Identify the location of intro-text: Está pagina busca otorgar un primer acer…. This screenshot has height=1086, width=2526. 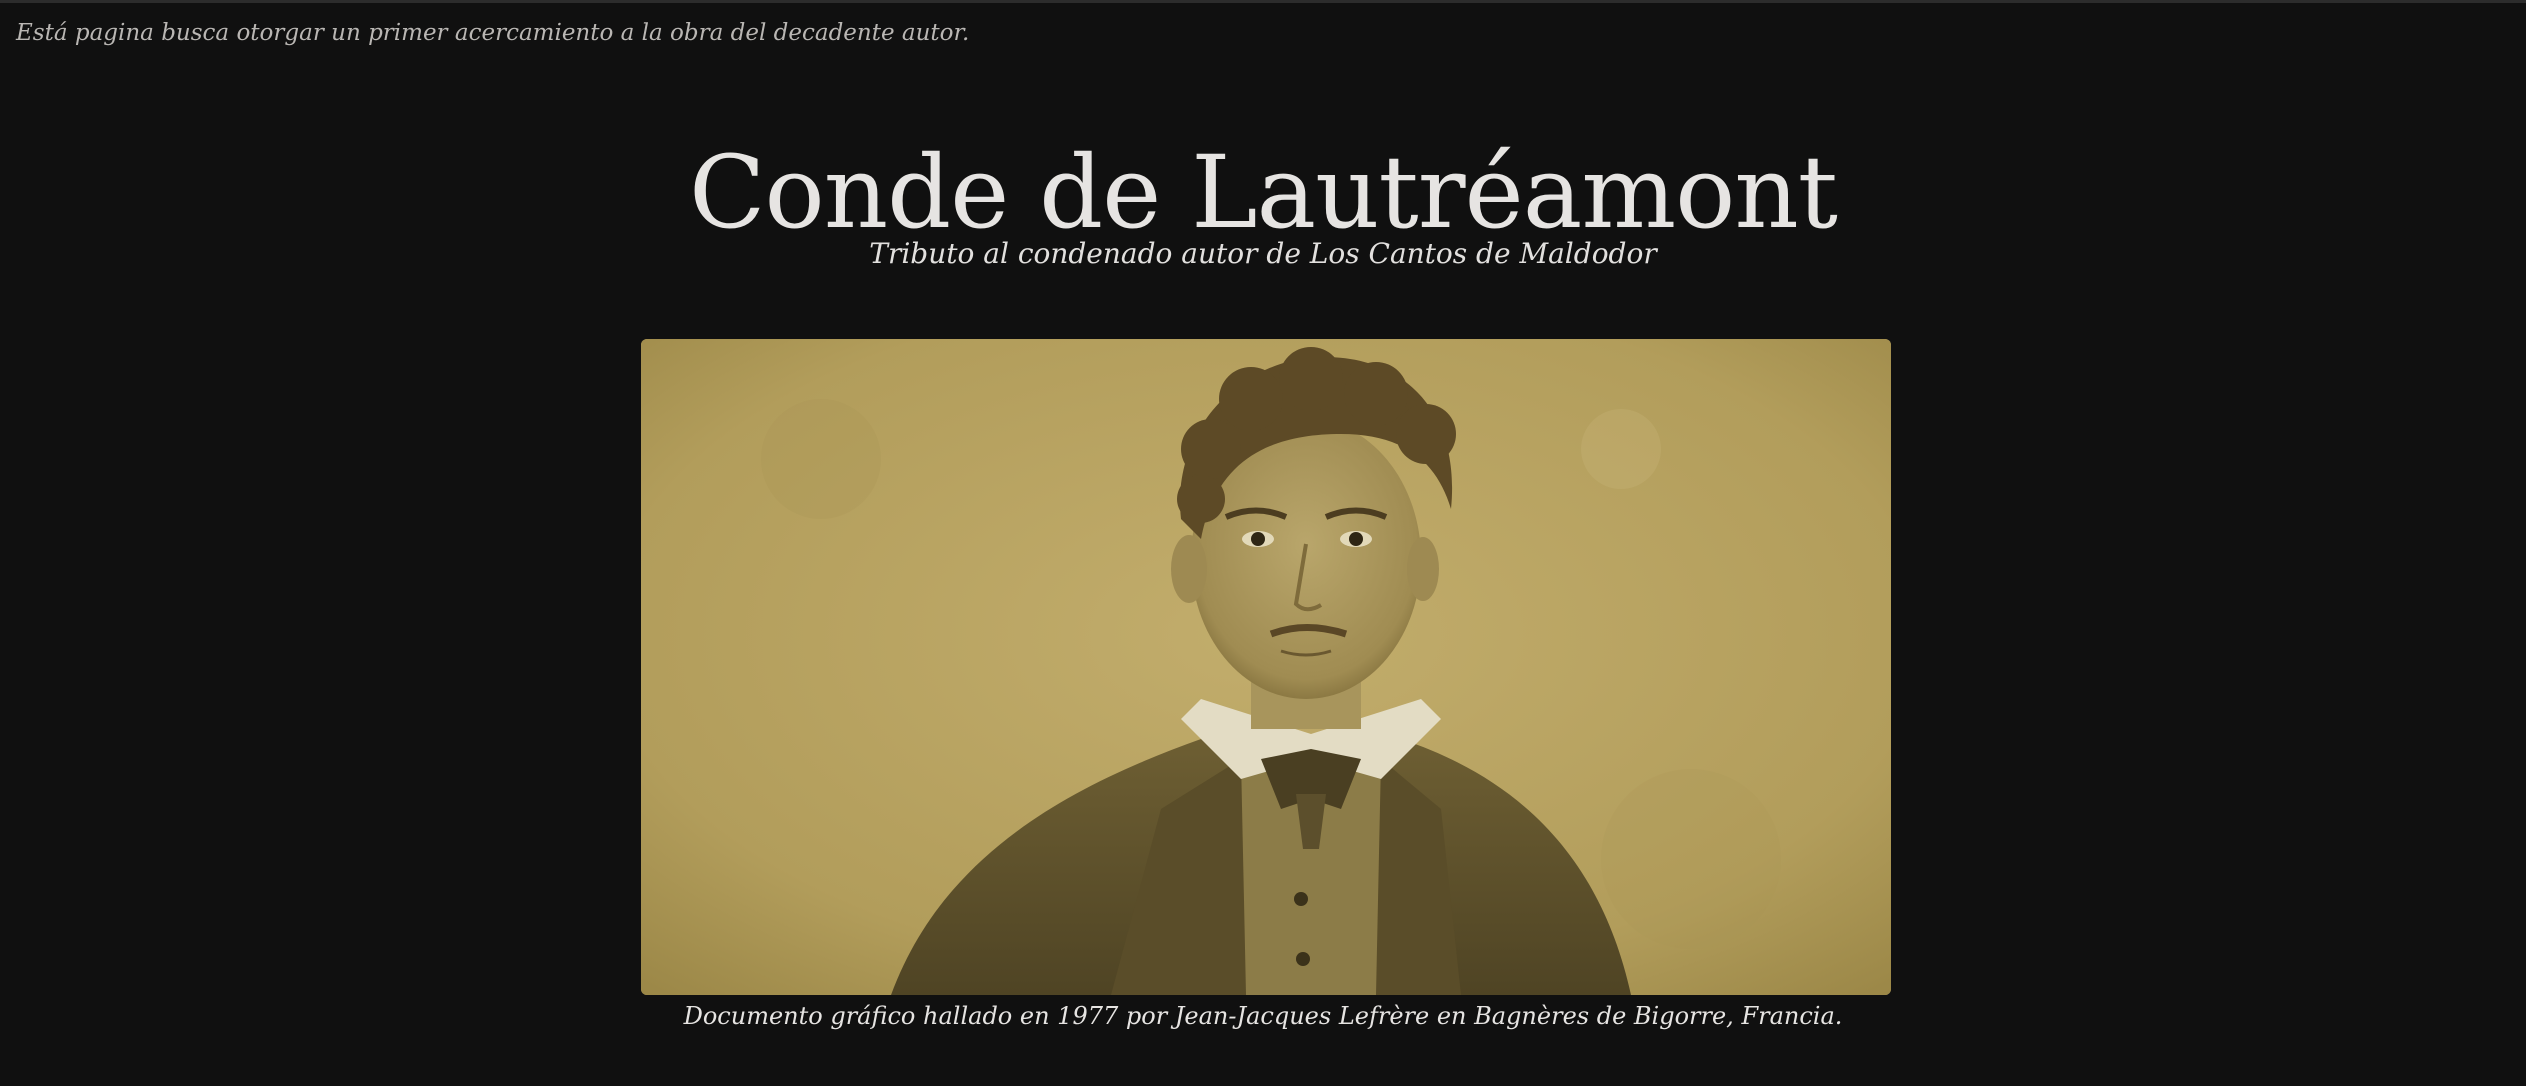
(493, 33).